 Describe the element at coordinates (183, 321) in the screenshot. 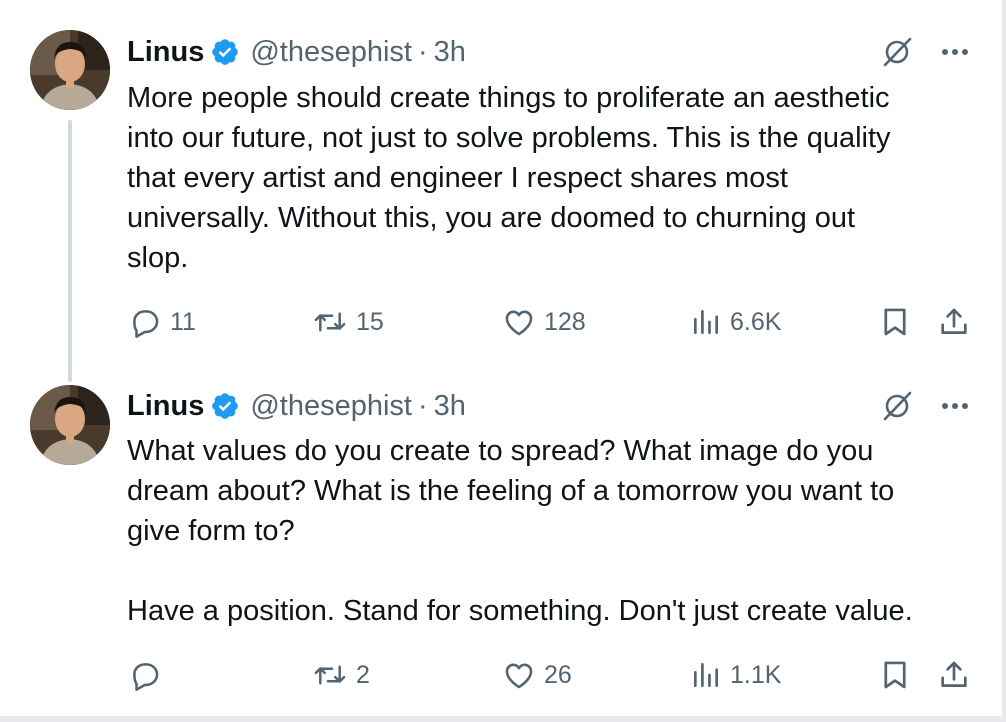

I see `reply-count: 11` at that location.